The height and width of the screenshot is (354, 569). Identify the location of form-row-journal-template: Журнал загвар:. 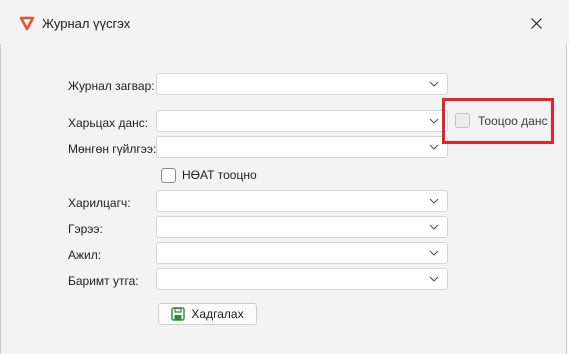
(284, 85).